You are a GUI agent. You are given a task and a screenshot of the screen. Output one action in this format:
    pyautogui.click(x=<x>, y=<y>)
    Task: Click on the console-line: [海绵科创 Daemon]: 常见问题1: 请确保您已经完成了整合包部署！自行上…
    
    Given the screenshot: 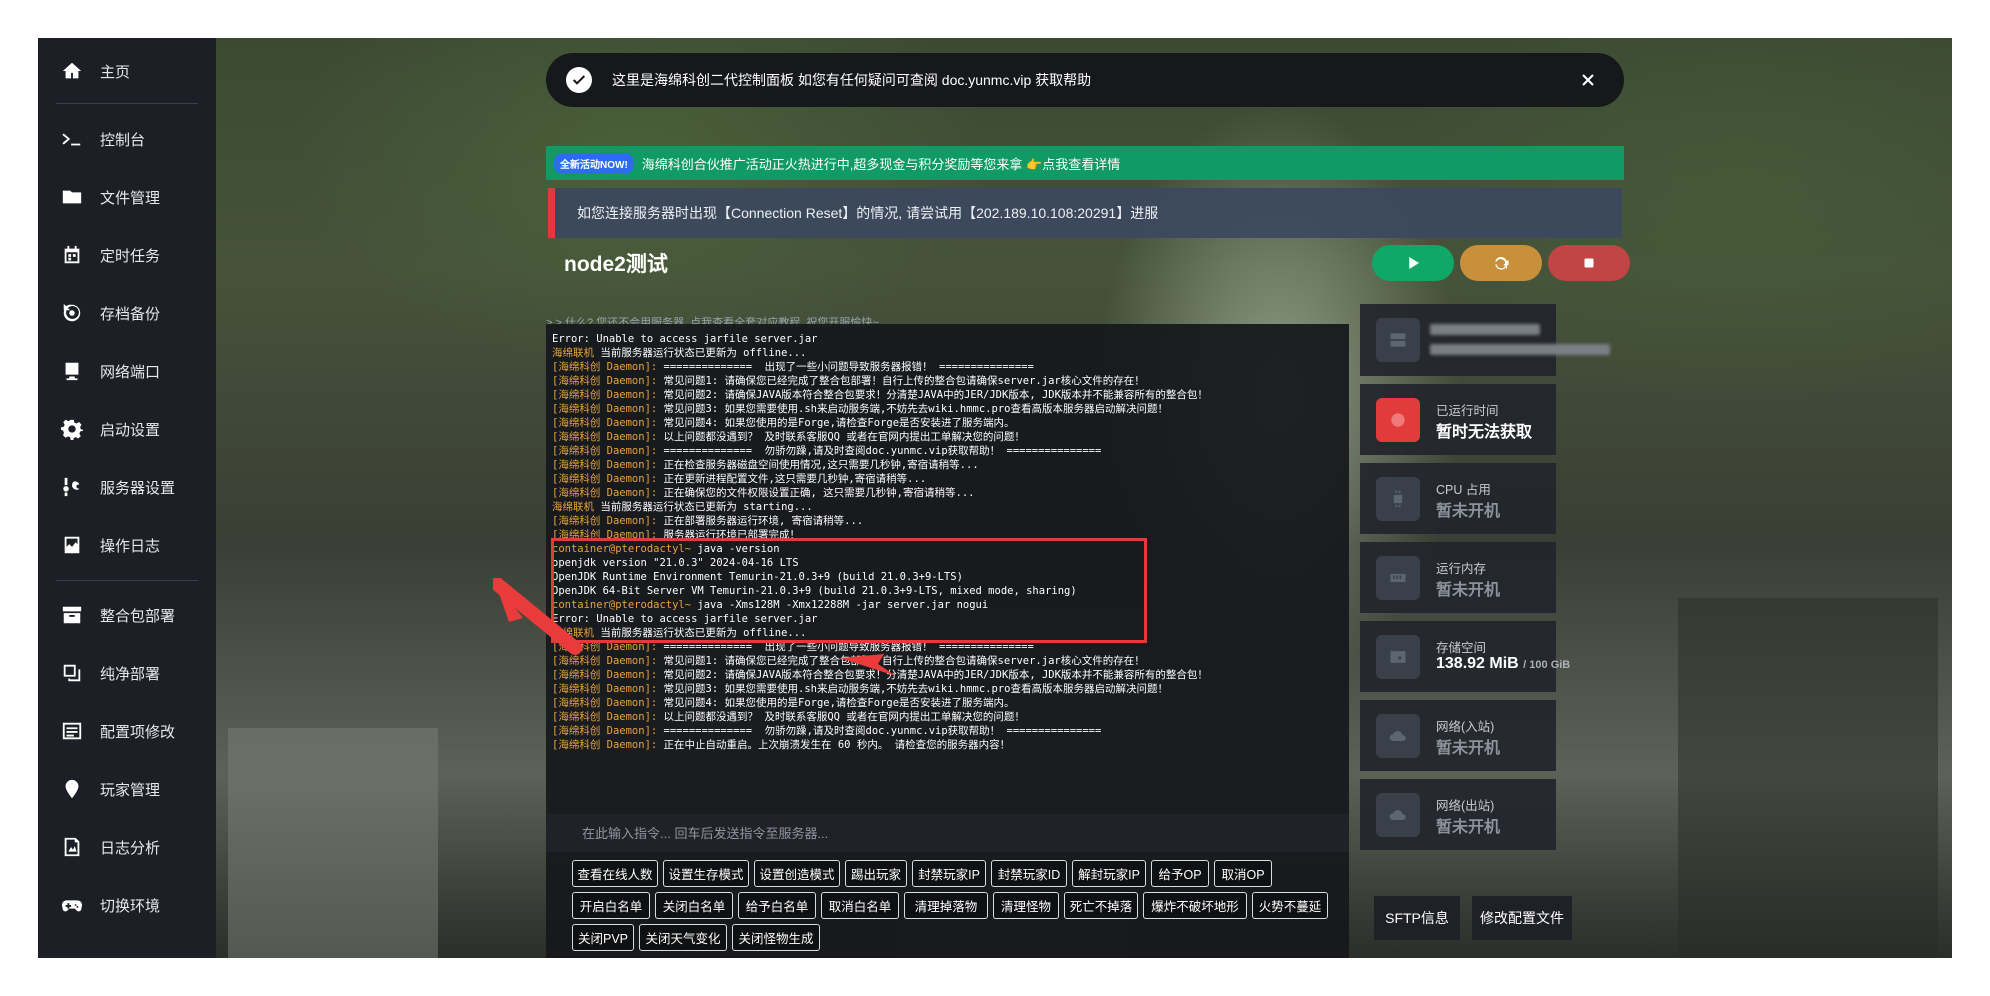 What is the action you would take?
    pyautogui.click(x=880, y=381)
    